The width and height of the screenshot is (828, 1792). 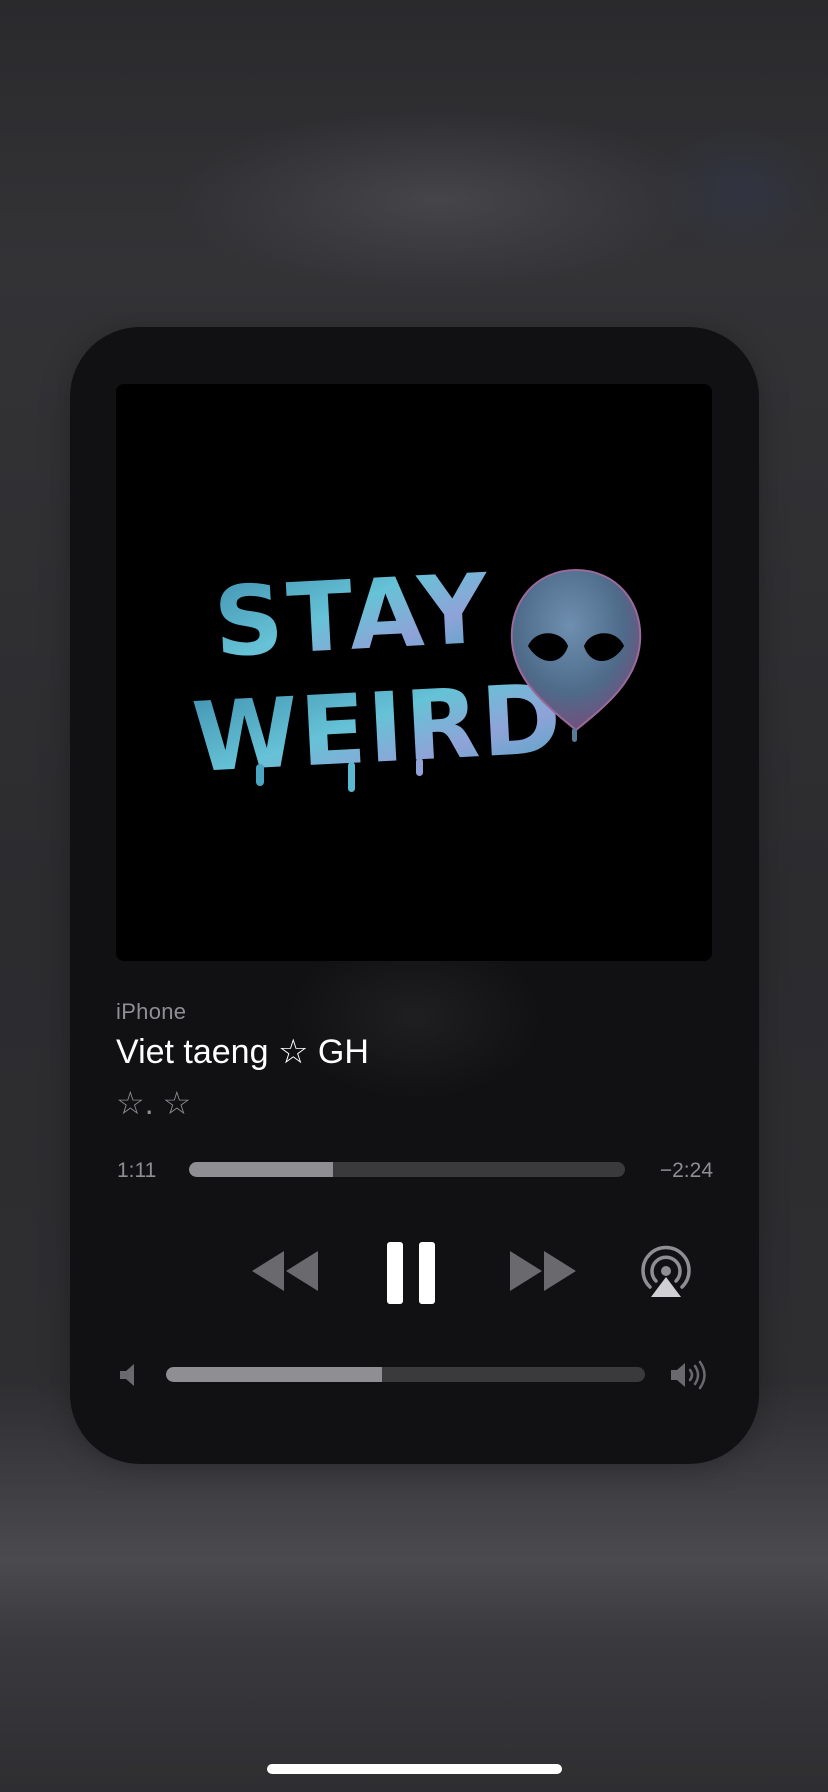 What do you see at coordinates (137, 1170) in the screenshot?
I see `elapsed-time: 1:11` at bounding box center [137, 1170].